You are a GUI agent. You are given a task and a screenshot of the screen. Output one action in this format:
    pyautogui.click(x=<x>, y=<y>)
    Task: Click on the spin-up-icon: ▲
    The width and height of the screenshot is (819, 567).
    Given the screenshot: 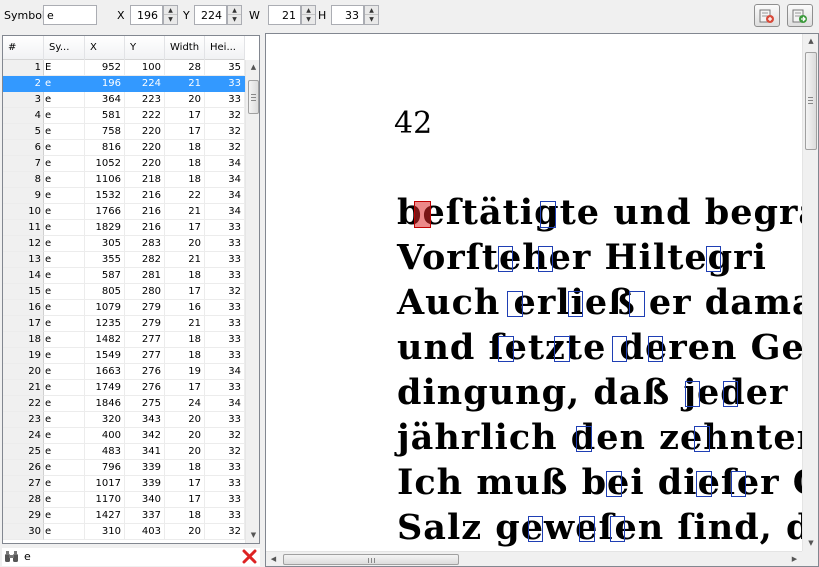 What is the action you would take?
    pyautogui.click(x=234, y=10)
    